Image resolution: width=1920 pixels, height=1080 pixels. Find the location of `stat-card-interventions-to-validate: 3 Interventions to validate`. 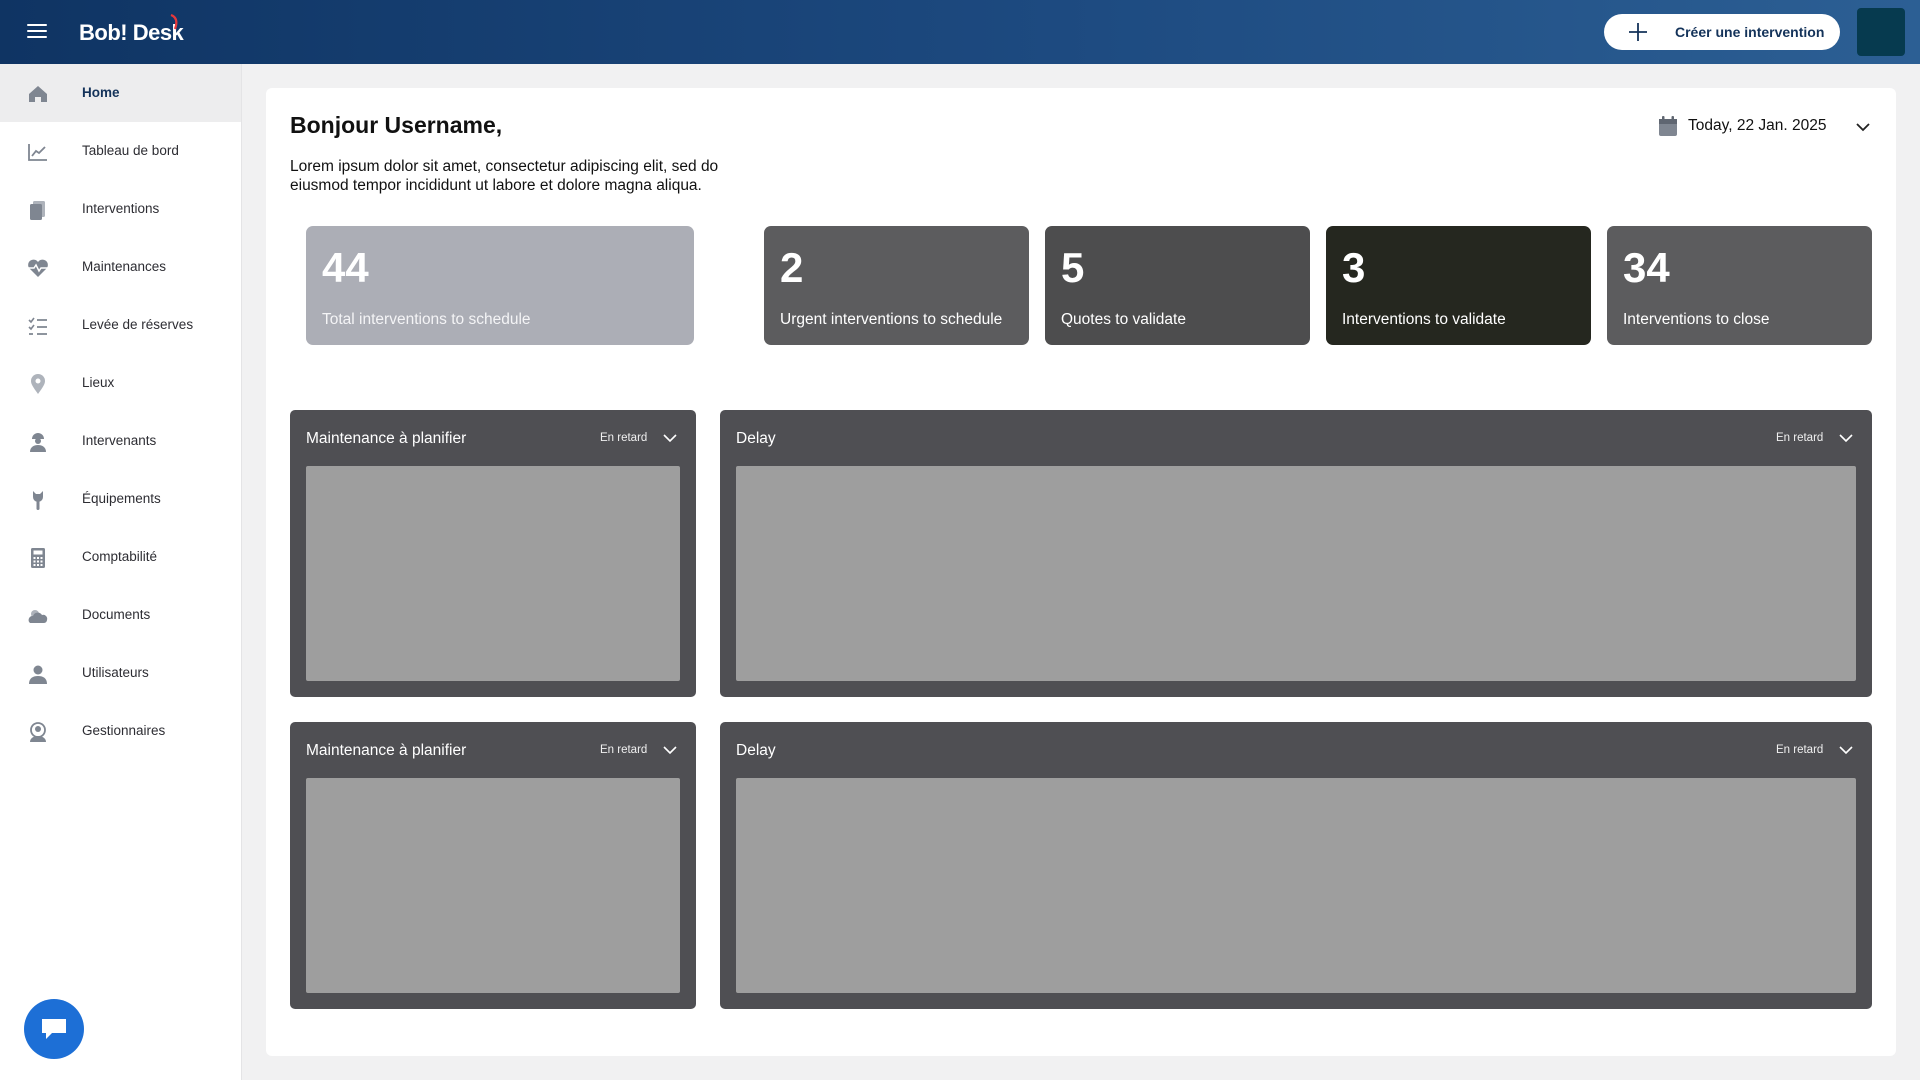

stat-card-interventions-to-validate: 3 Interventions to validate is located at coordinates (1458, 285).